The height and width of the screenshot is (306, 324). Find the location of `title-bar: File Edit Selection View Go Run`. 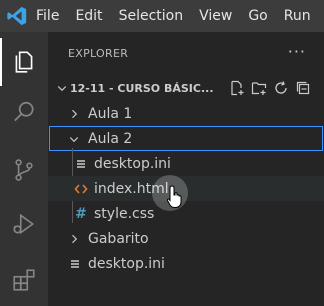

title-bar: File Edit Selection View Go Run is located at coordinates (162, 16).